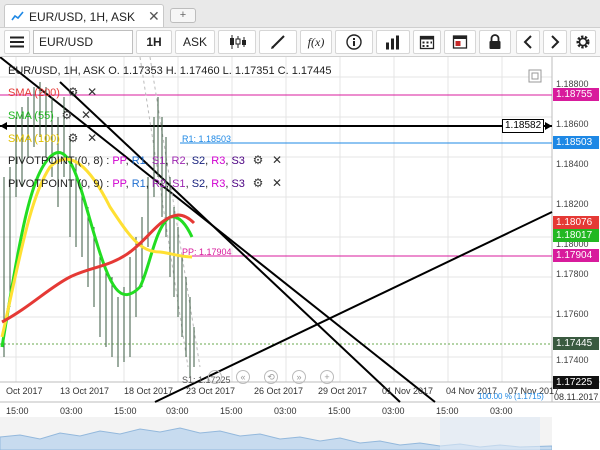 The height and width of the screenshot is (450, 600). Describe the element at coordinates (460, 42) in the screenshot. I see `template-button` at that location.